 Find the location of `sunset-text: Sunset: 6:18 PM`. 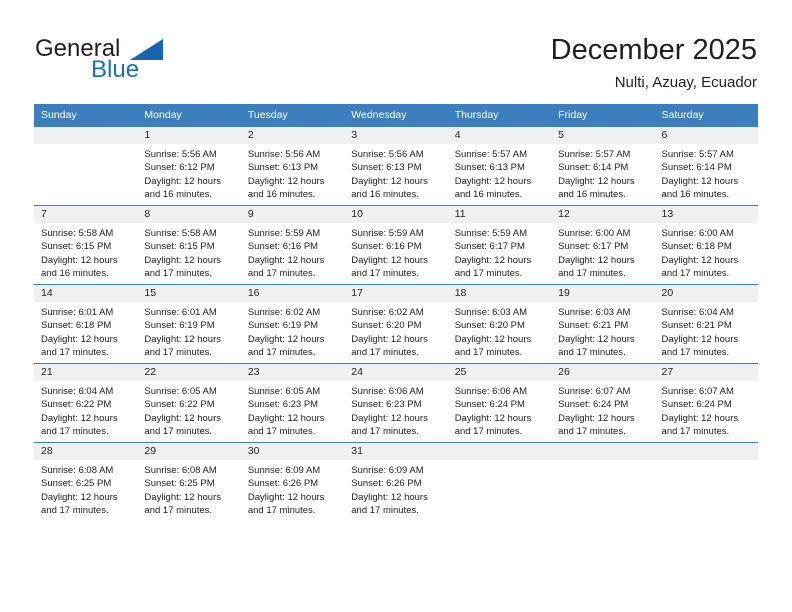

sunset-text: Sunset: 6:18 PM is located at coordinates (76, 326).